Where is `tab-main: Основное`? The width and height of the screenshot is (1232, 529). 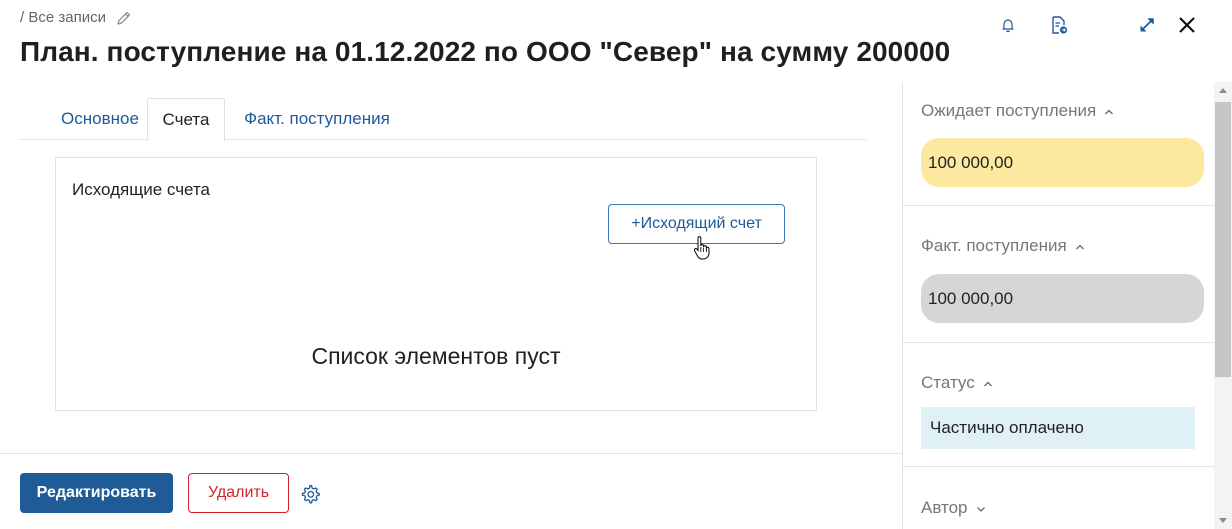 tab-main: Основное is located at coordinates (100, 119).